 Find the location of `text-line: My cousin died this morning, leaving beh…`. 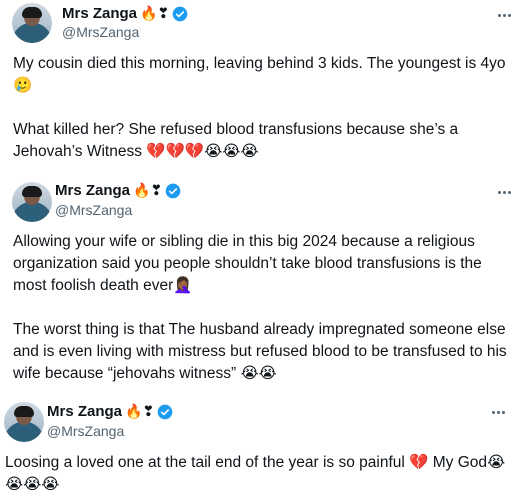

text-line: My cousin died this morning, leaving beh… is located at coordinates (259, 63).